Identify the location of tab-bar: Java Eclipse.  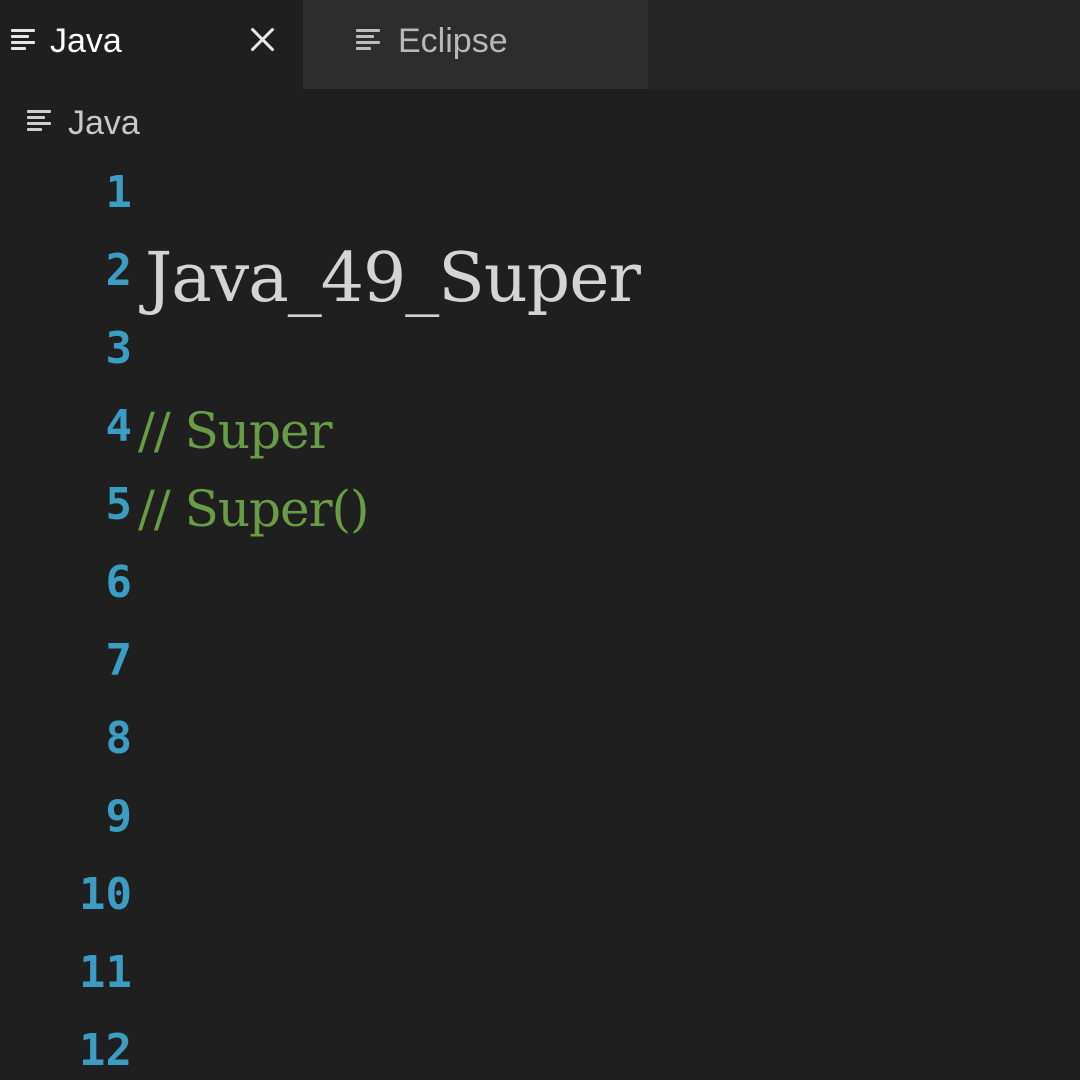
(540, 44).